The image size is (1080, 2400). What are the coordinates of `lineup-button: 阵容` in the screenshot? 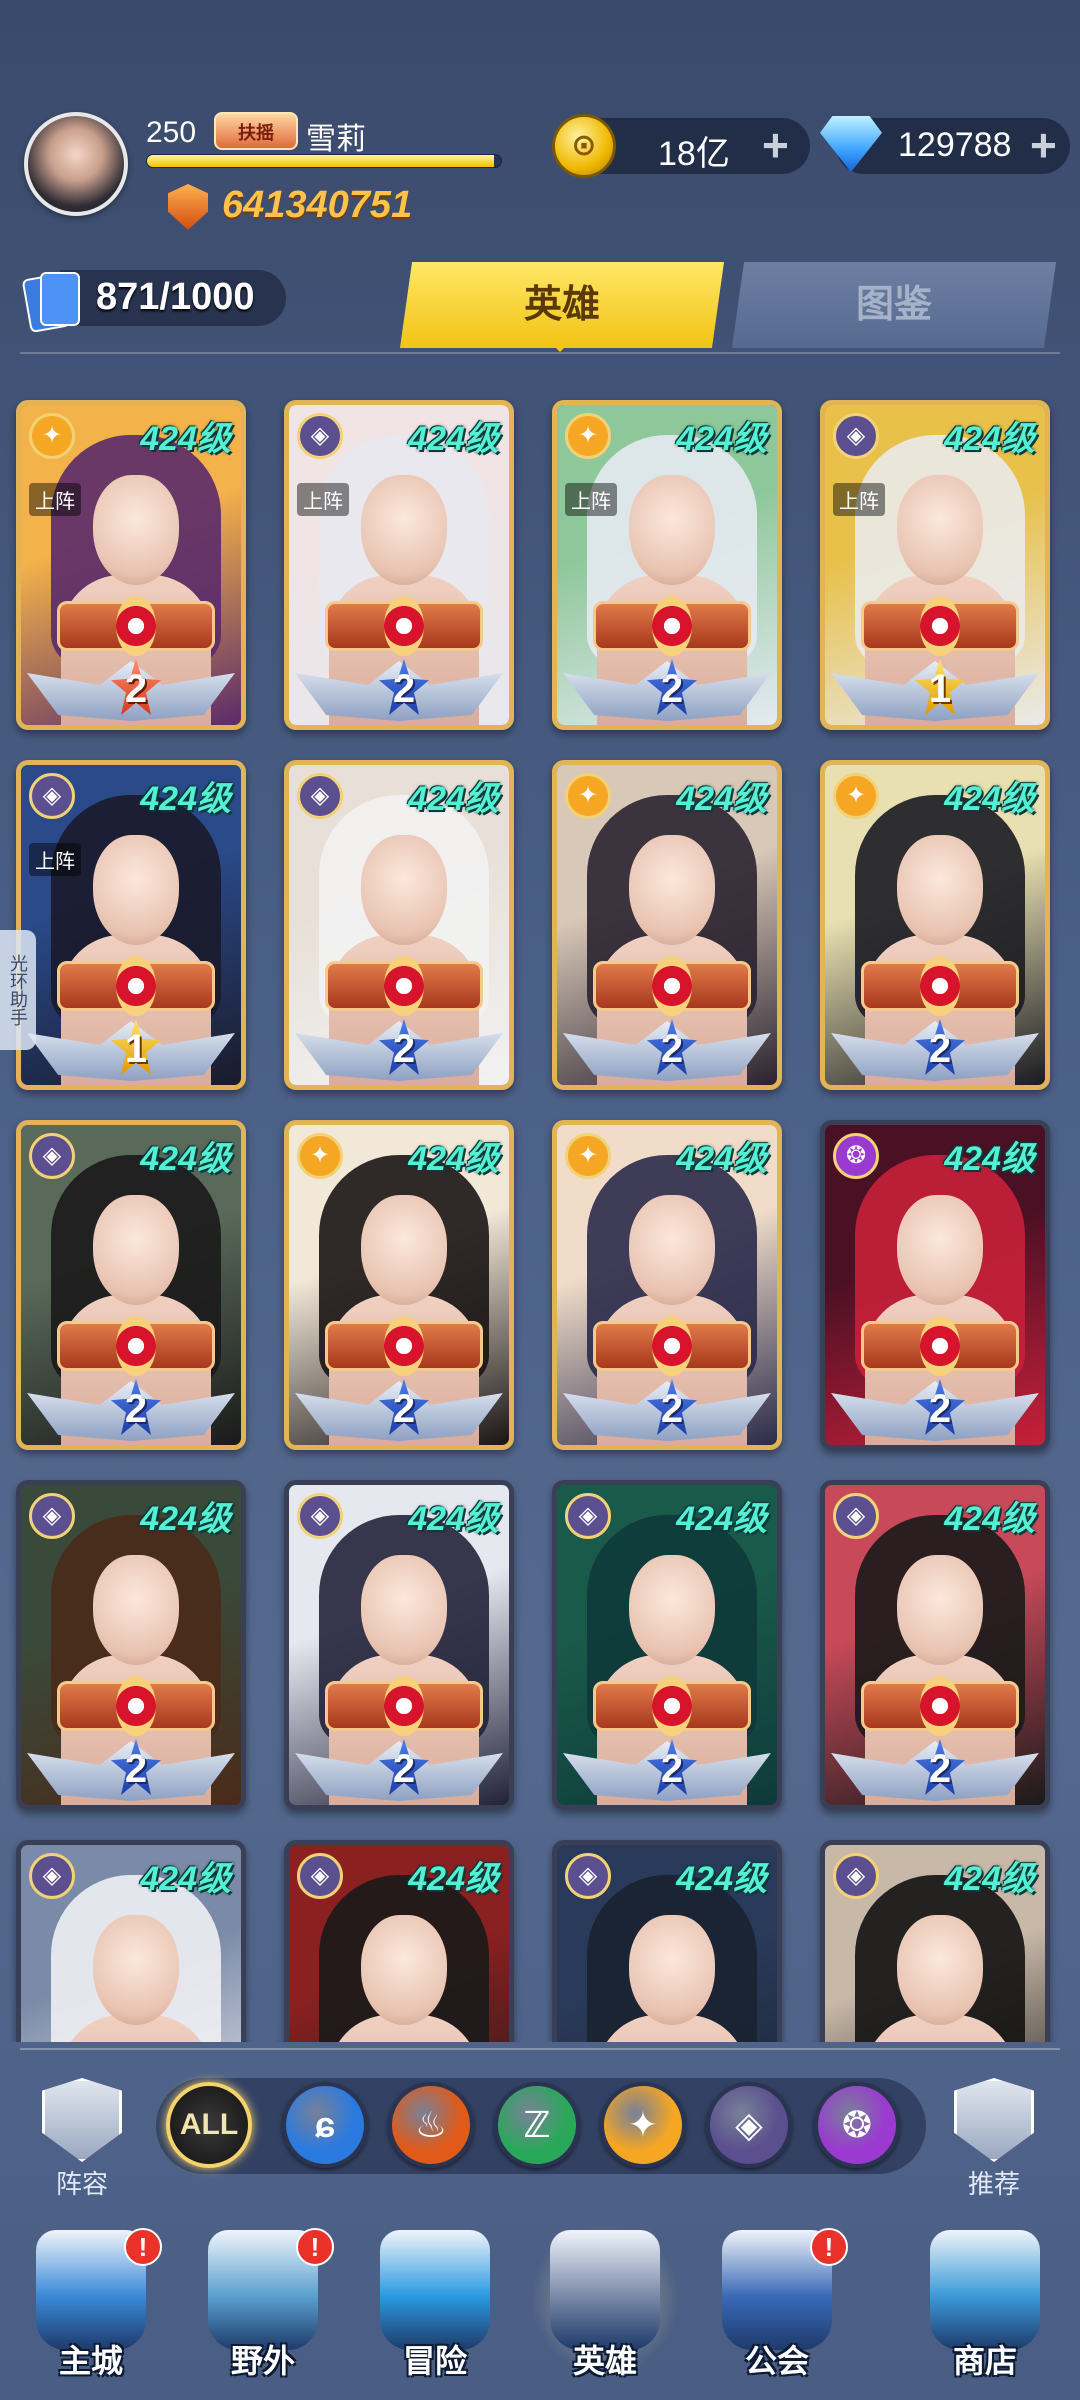 It's located at (82, 2139).